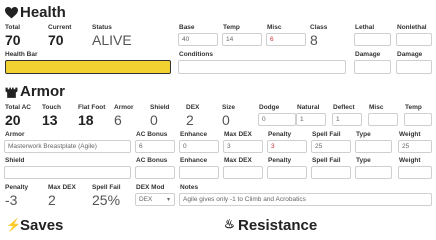 The height and width of the screenshot is (240, 436). What do you see at coordinates (314, 40) in the screenshot?
I see `class-value: 8` at bounding box center [314, 40].